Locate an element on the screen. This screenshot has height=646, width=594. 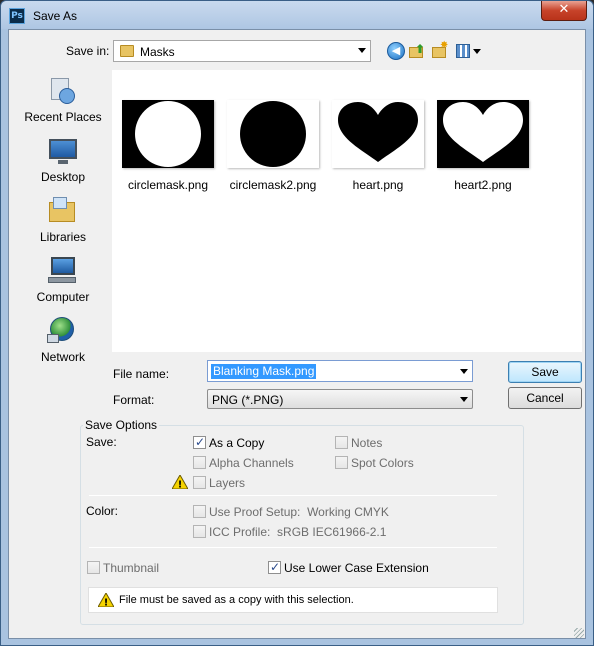
cancel-button: Cancel is located at coordinates (545, 398).